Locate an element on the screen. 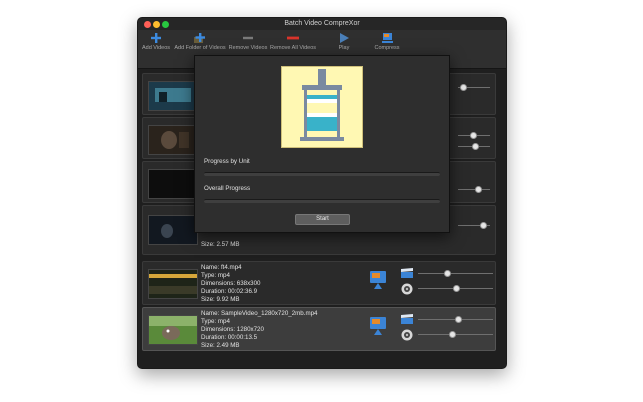  video-dimensions: Dimensions: 1280x720 is located at coordinates (232, 329).